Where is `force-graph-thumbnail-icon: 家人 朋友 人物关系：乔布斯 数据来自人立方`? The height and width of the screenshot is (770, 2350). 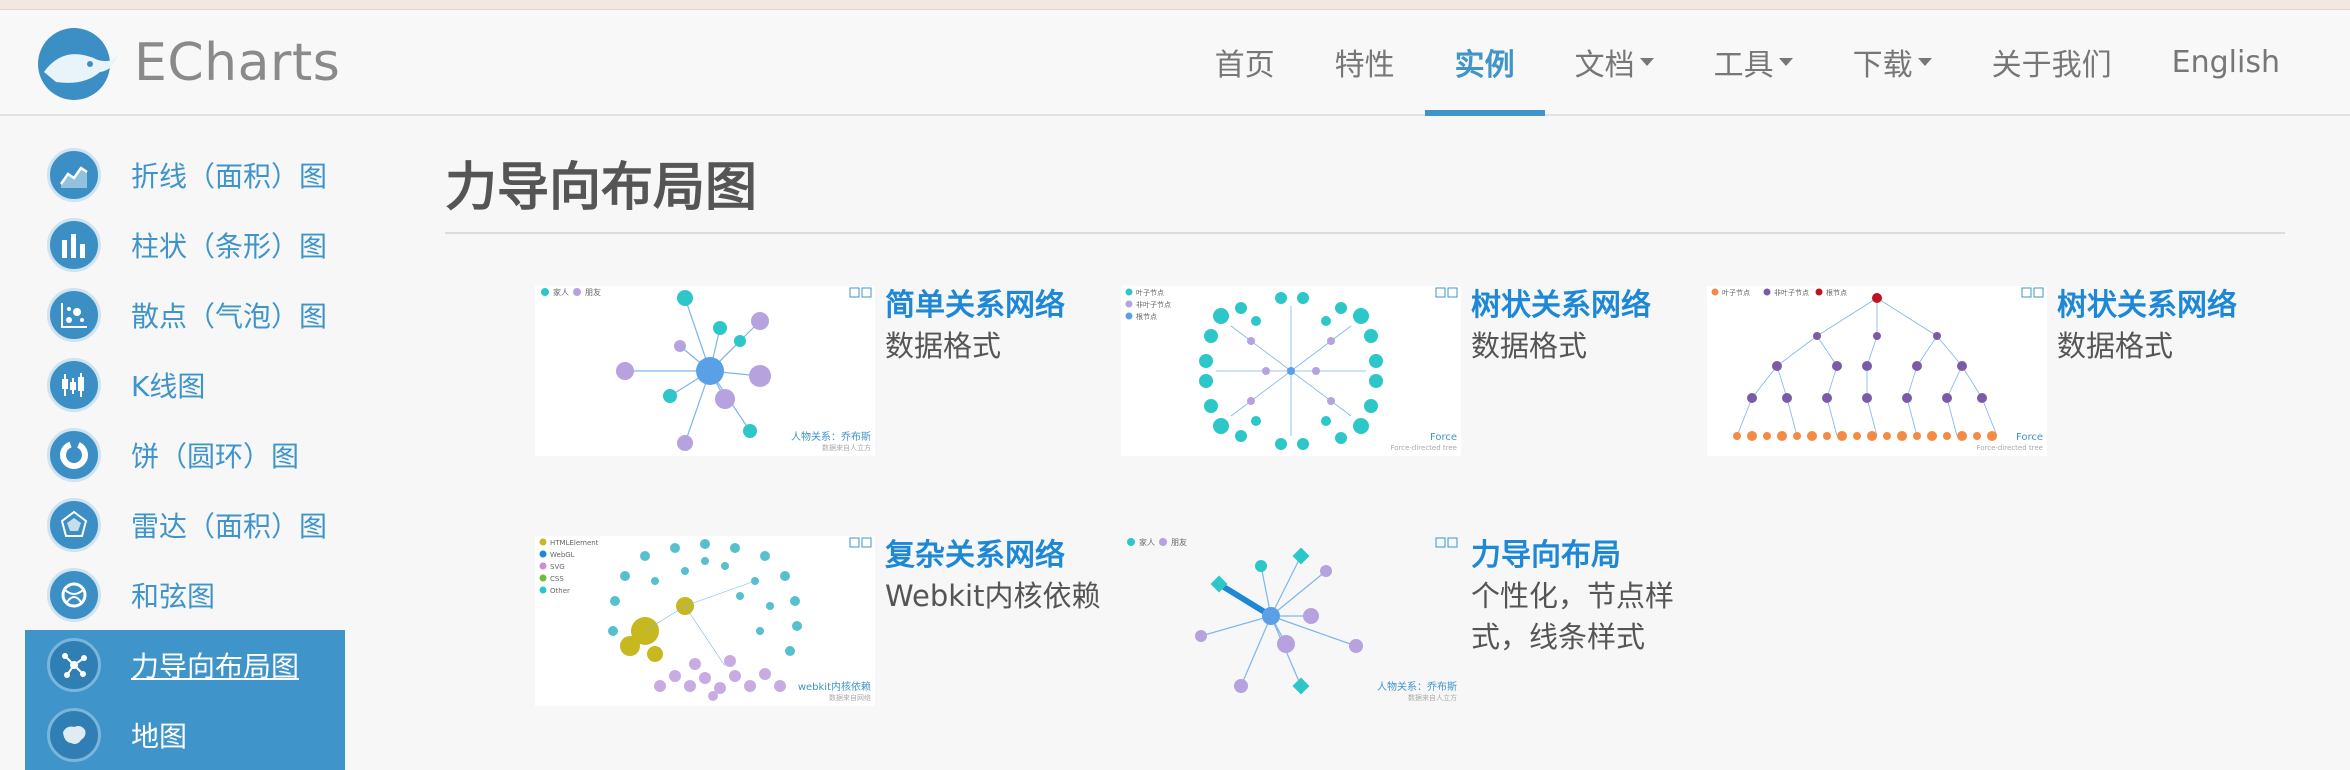 force-graph-thumbnail-icon: 家人 朋友 人物关系：乔布斯 数据来自人立方 is located at coordinates (706, 369).